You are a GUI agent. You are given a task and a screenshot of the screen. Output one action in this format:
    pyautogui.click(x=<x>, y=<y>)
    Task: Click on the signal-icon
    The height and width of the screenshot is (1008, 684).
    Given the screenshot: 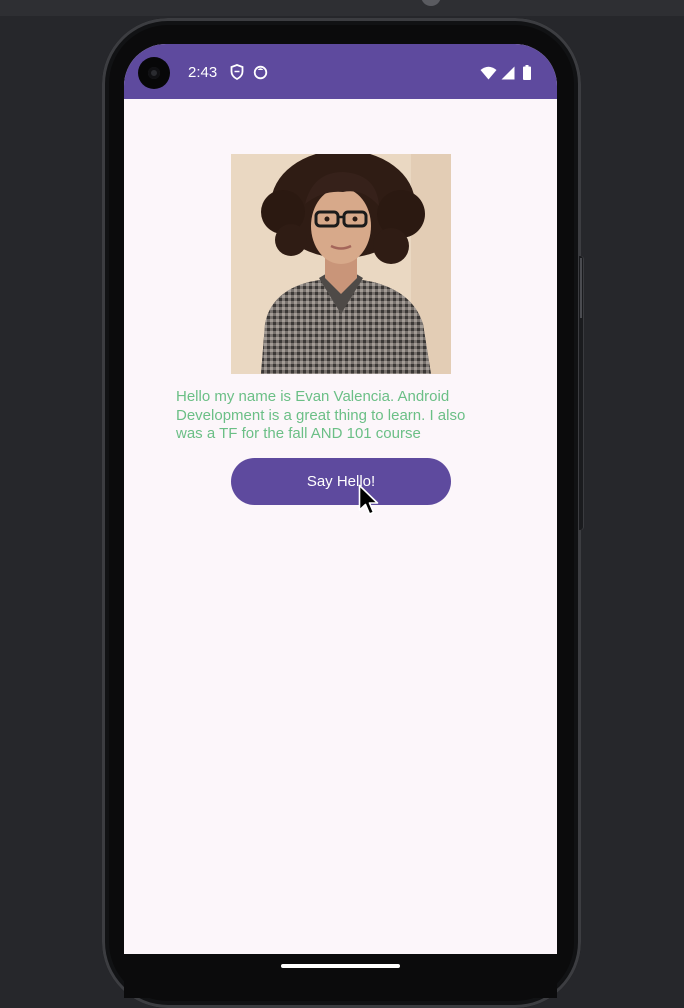 What is the action you would take?
    pyautogui.click(x=508, y=75)
    